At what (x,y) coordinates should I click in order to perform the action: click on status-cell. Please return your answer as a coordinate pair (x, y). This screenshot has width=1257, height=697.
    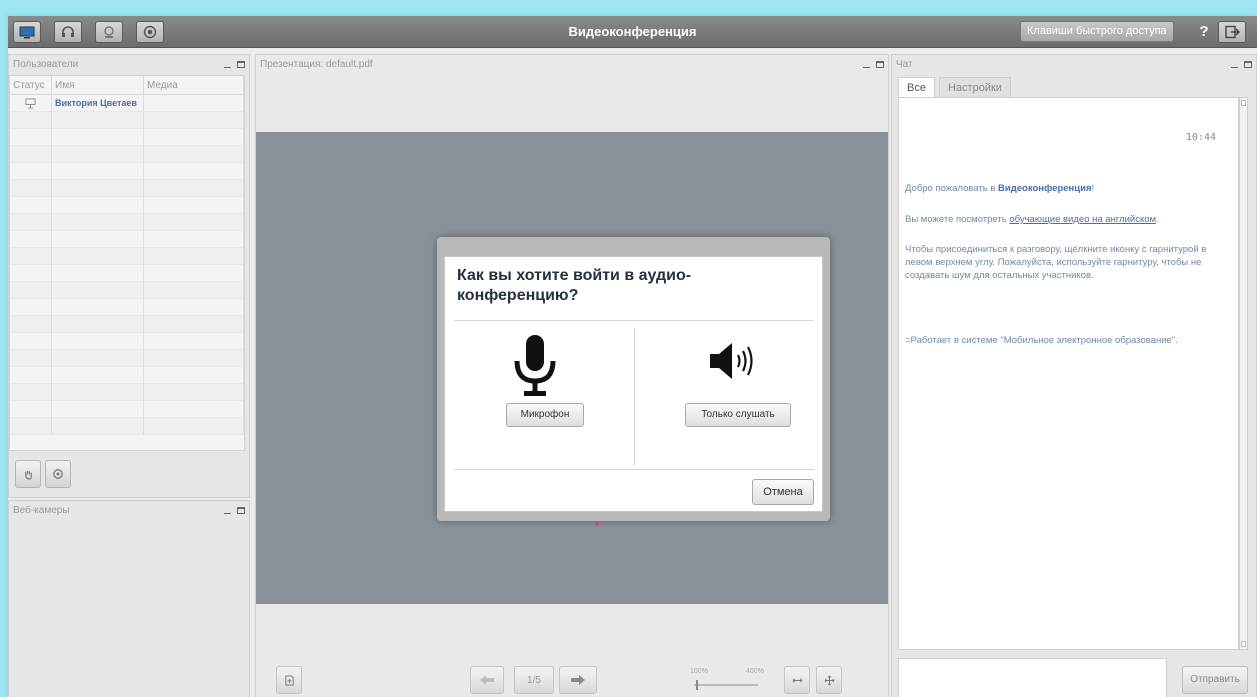
    Looking at the image, I should click on (31, 103).